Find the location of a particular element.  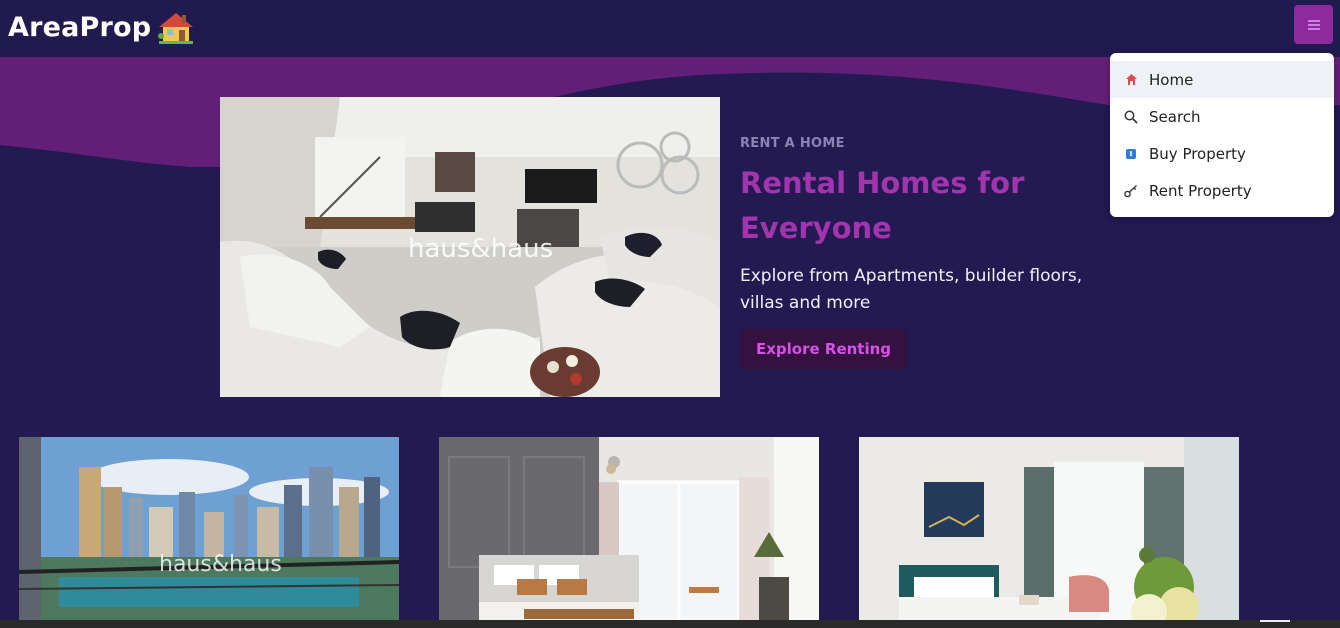

key-icon is located at coordinates (1131, 191).